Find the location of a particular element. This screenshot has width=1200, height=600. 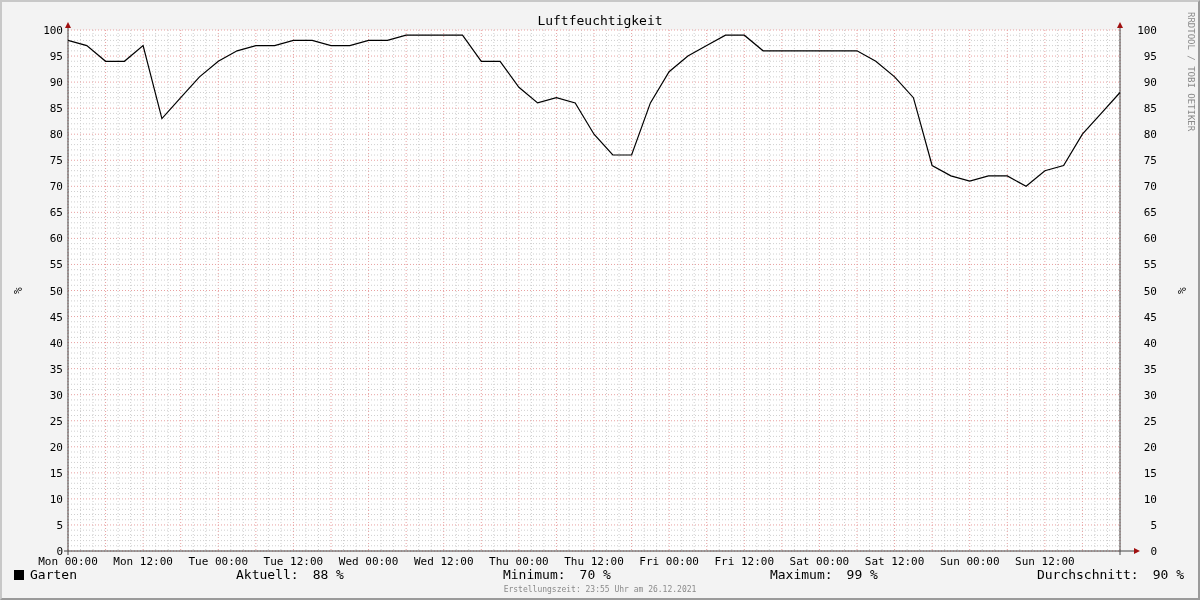

x-tick-label: Sun 12:00 is located at coordinates (1045, 561).